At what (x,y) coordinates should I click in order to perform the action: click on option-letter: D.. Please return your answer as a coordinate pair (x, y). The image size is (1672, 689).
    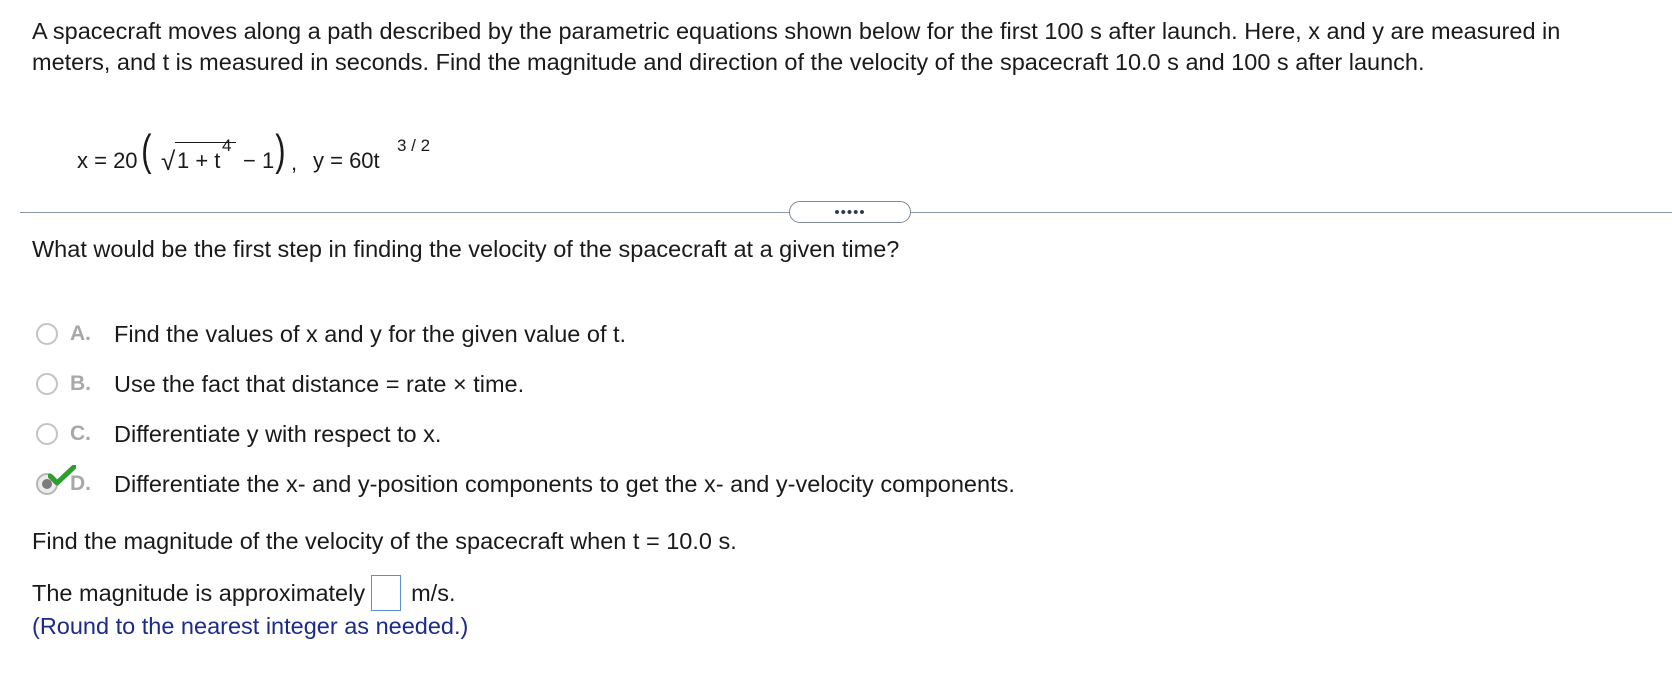
    Looking at the image, I should click on (80, 483).